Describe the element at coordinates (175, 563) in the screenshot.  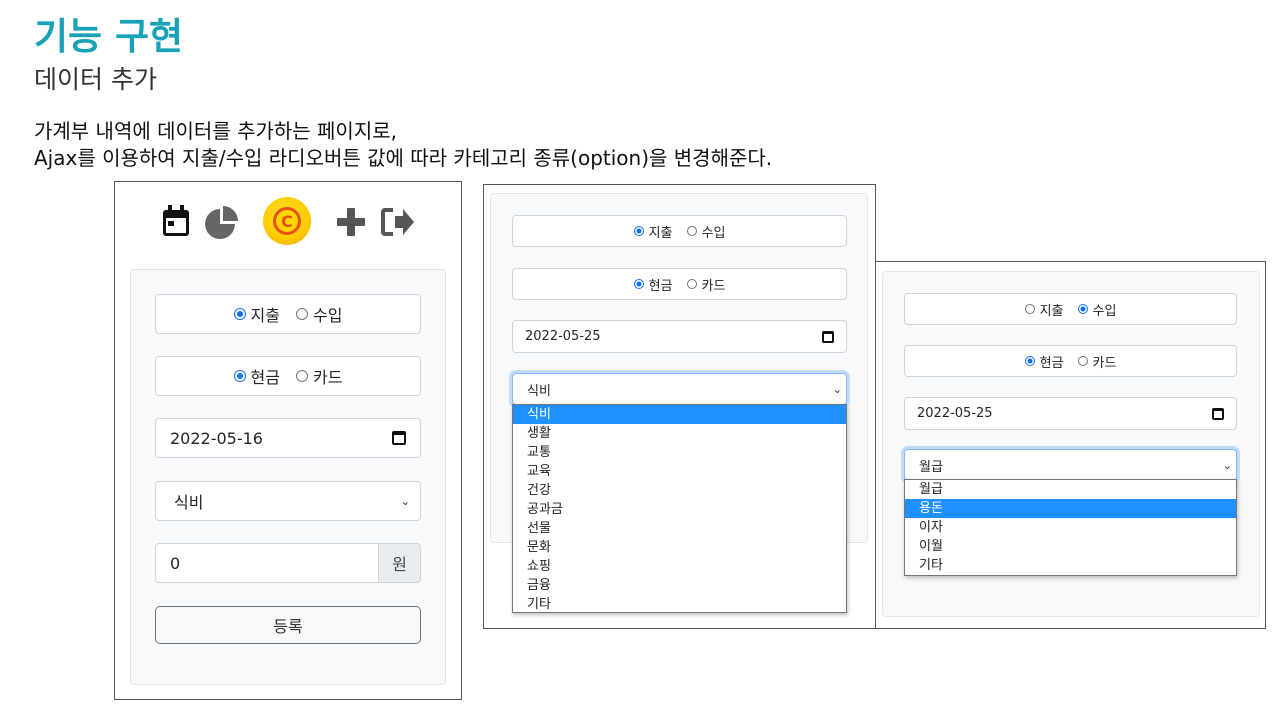
I see `amount-value: 0` at that location.